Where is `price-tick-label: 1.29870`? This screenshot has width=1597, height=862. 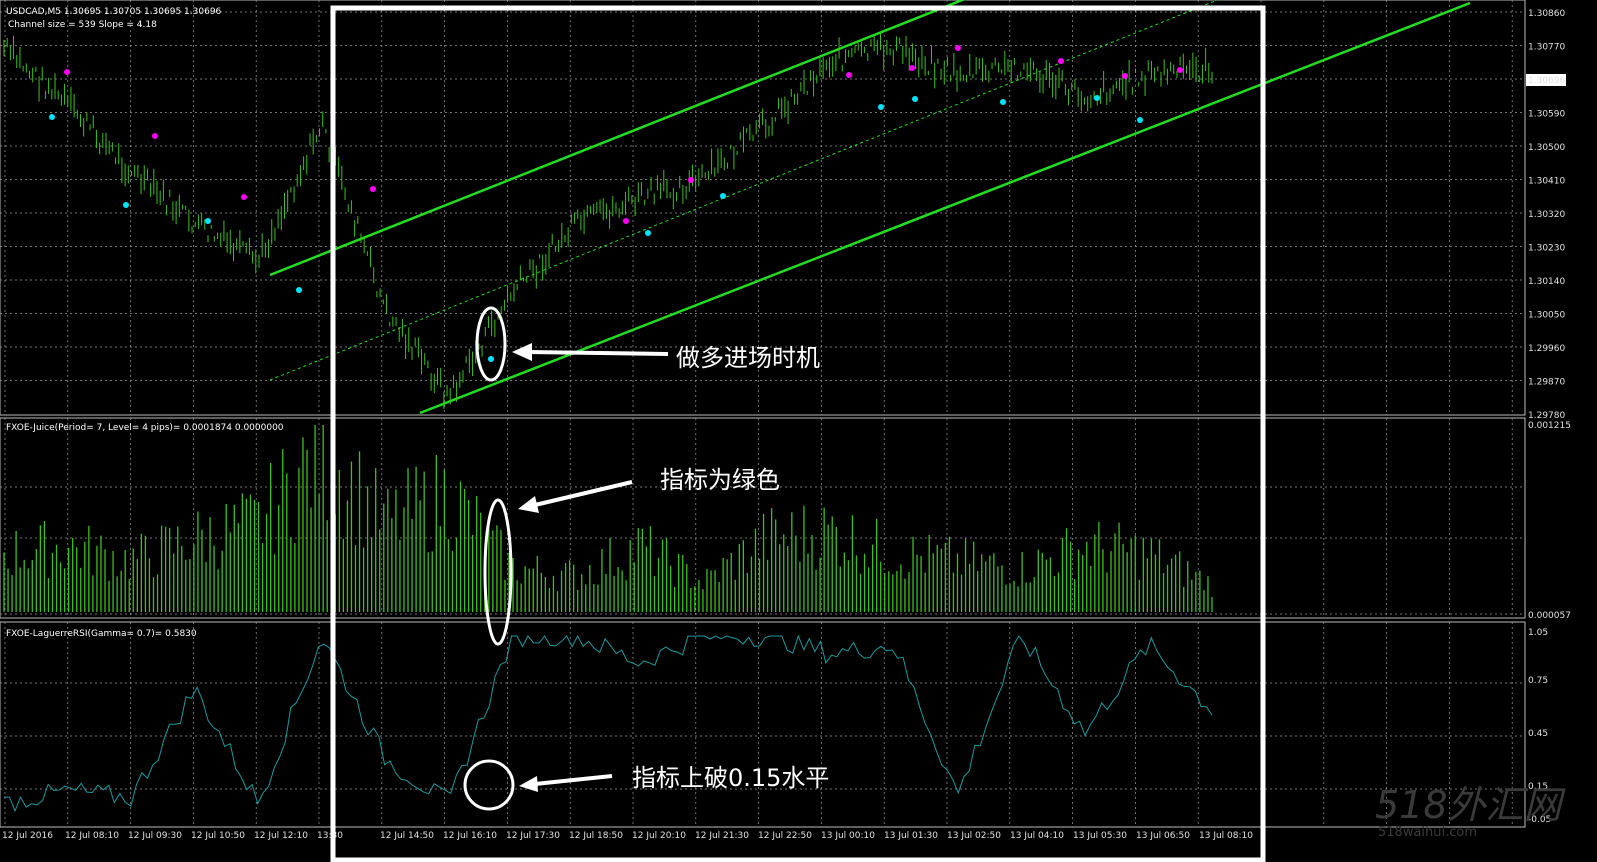
price-tick-label: 1.29870 is located at coordinates (1546, 383).